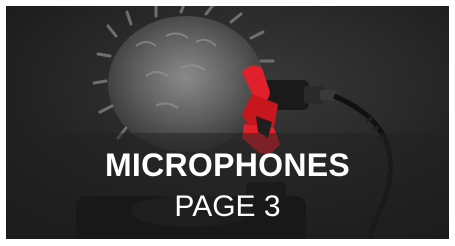 The image size is (455, 246). Describe the element at coordinates (227, 165) in the screenshot. I see `card-title: MICROPHONES` at that location.